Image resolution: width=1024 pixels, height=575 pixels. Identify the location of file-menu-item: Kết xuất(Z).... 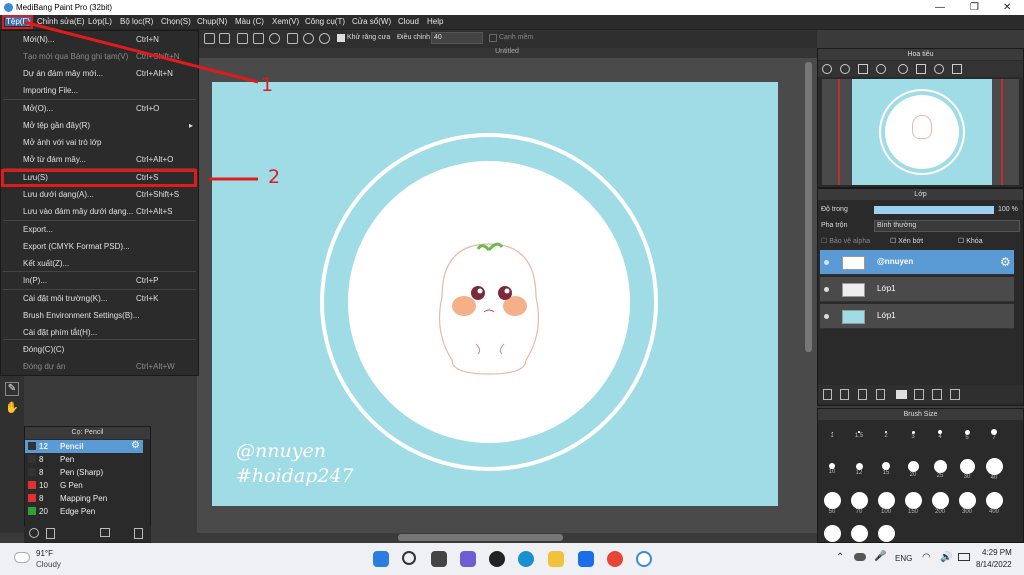
(46, 263).